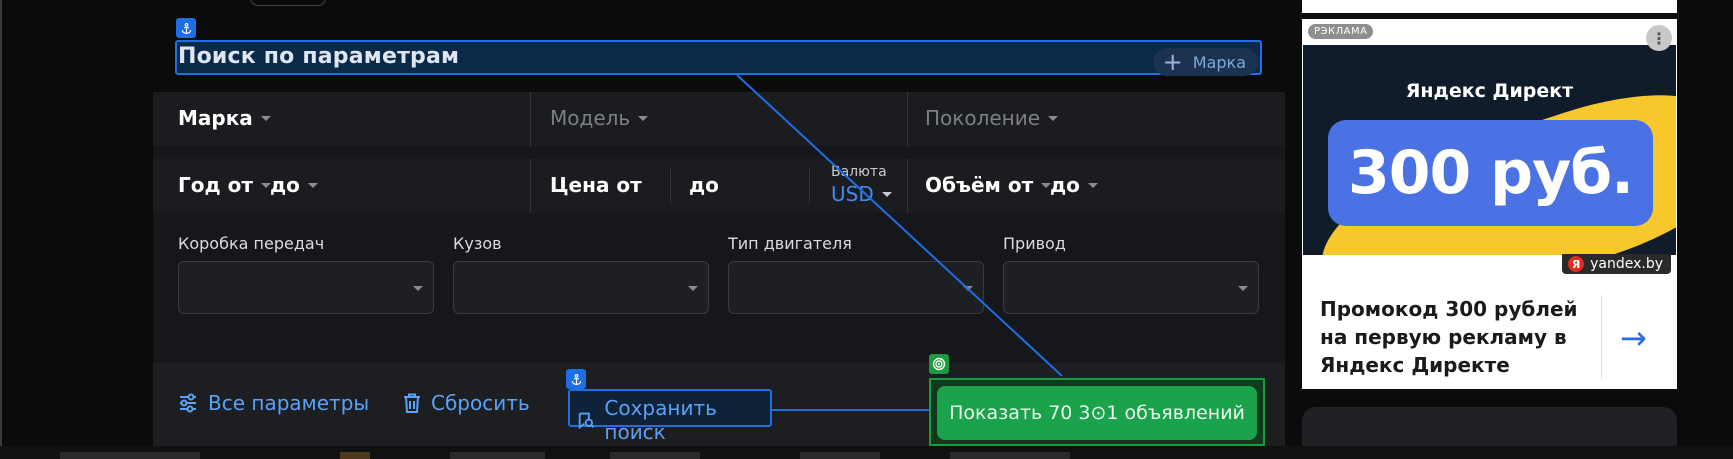 The image size is (1733, 459). Describe the element at coordinates (1576, 264) in the screenshot. I see `yandex-logo-icon: Я` at that location.